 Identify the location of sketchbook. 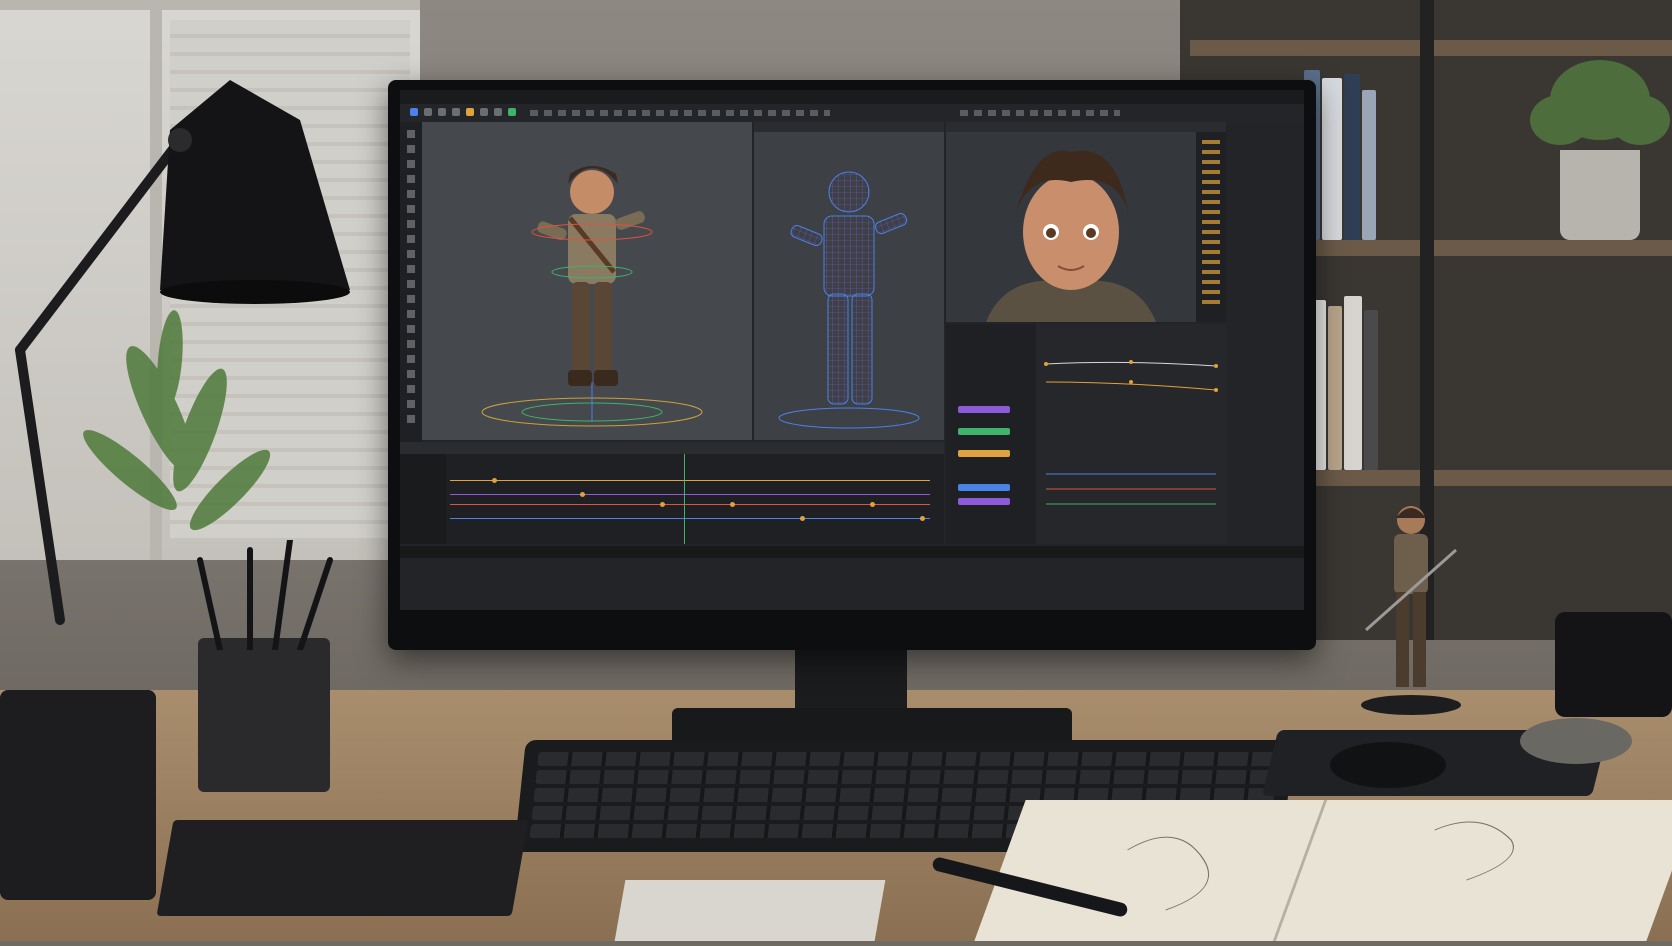
(1323, 870).